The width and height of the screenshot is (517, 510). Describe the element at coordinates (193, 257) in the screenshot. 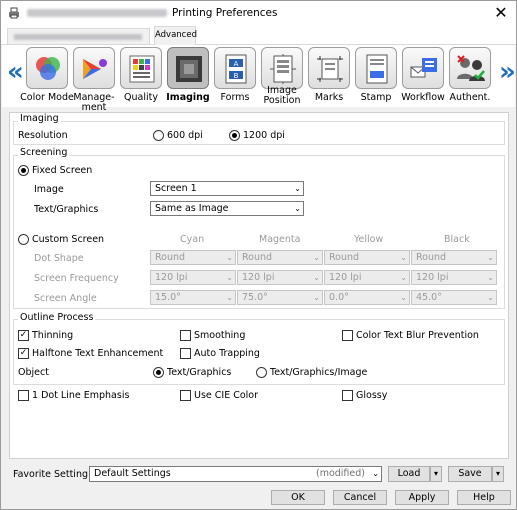

I see `dot-shape-cyan: Round ⌄` at that location.